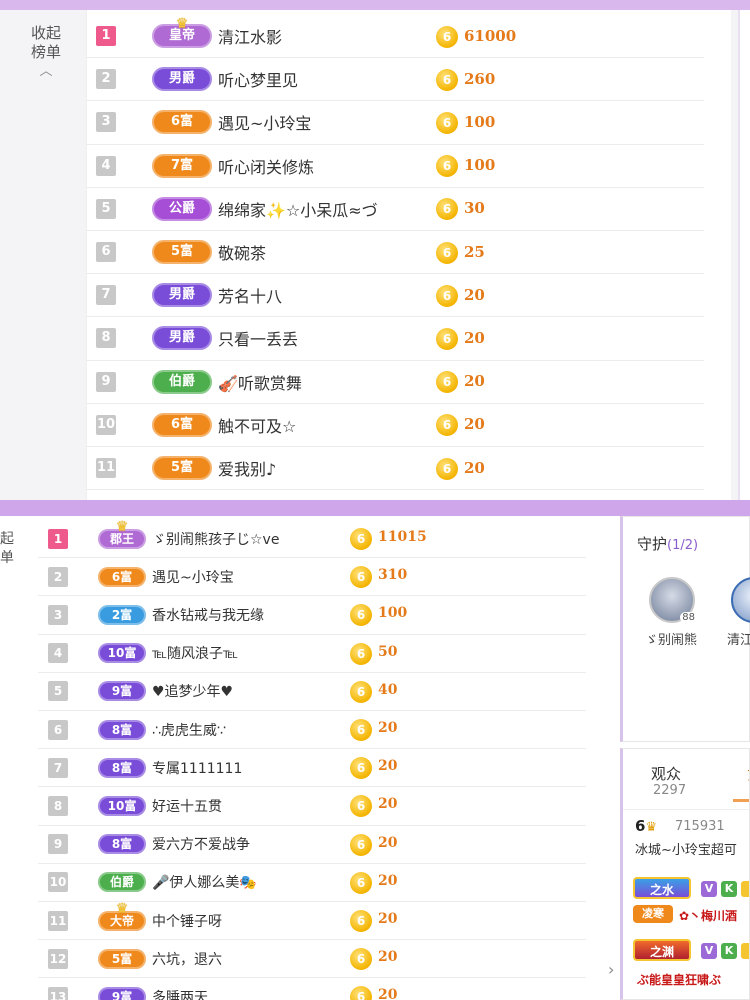 Image resolution: width=750 pixels, height=1000 pixels. Describe the element at coordinates (122, 653) in the screenshot. I see `noble-badge: 10富` at that location.